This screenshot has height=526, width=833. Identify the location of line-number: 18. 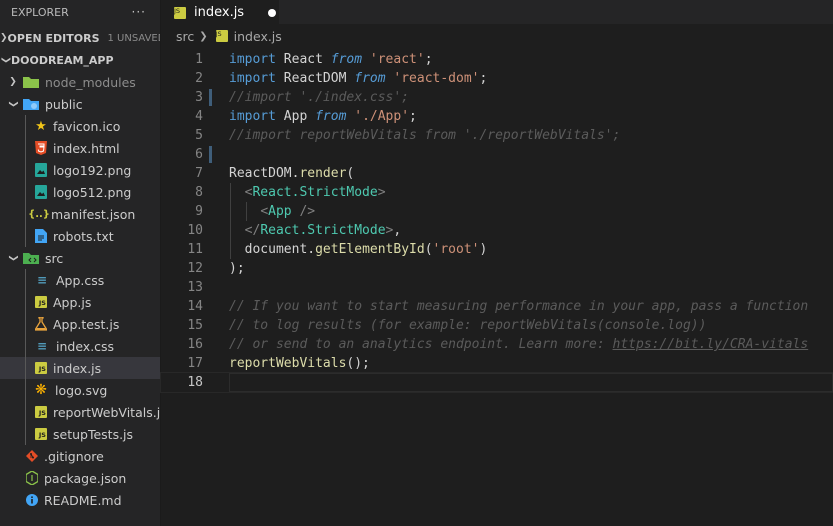
(195, 382).